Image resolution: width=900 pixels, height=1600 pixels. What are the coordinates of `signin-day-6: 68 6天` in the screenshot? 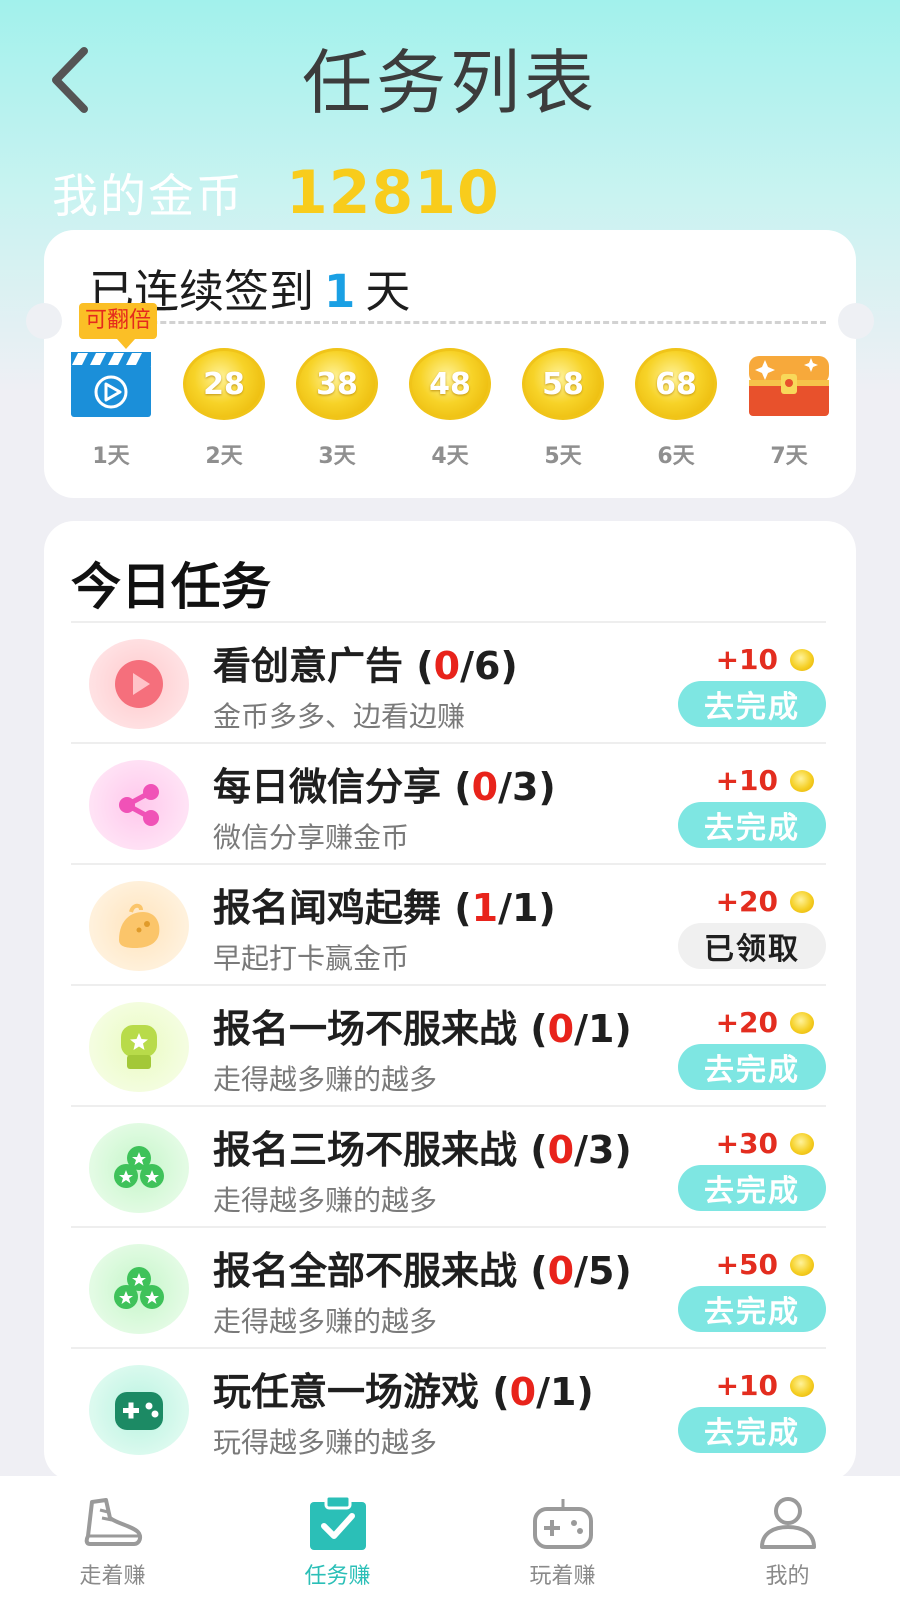 It's located at (676, 409).